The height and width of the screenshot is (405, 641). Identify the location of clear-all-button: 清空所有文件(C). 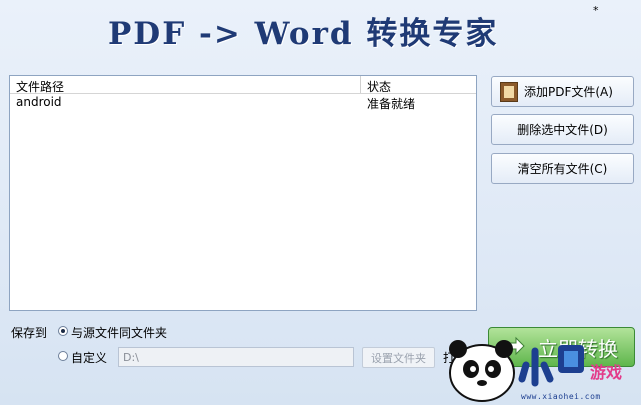
(562, 168).